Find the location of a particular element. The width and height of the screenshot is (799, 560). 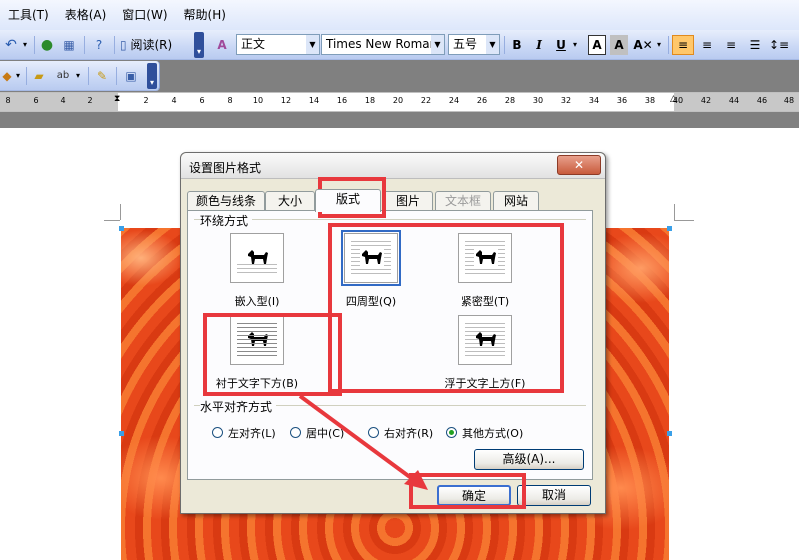

ruler-tick: 20 is located at coordinates (398, 100).